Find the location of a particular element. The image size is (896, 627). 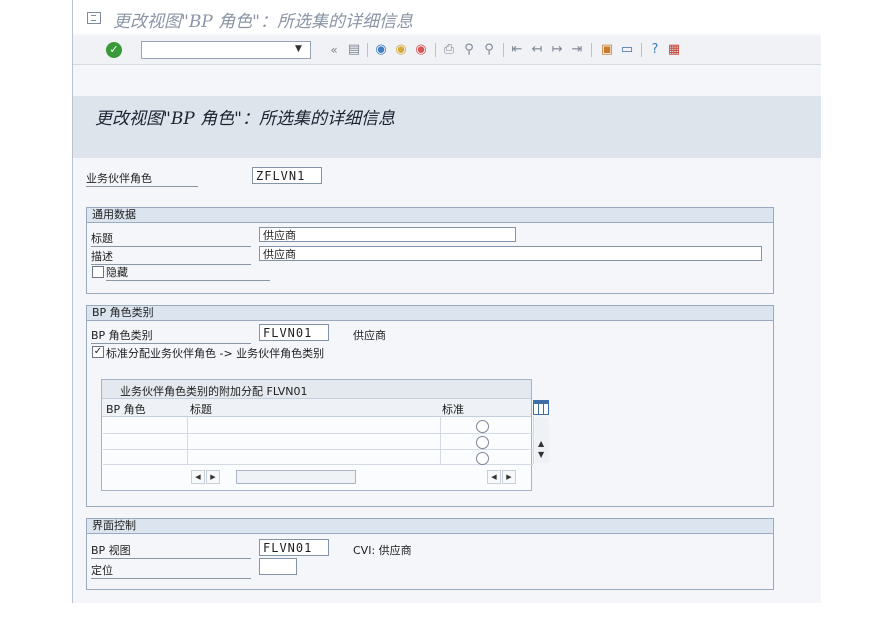

customize-icon: ▦ is located at coordinates (674, 50).